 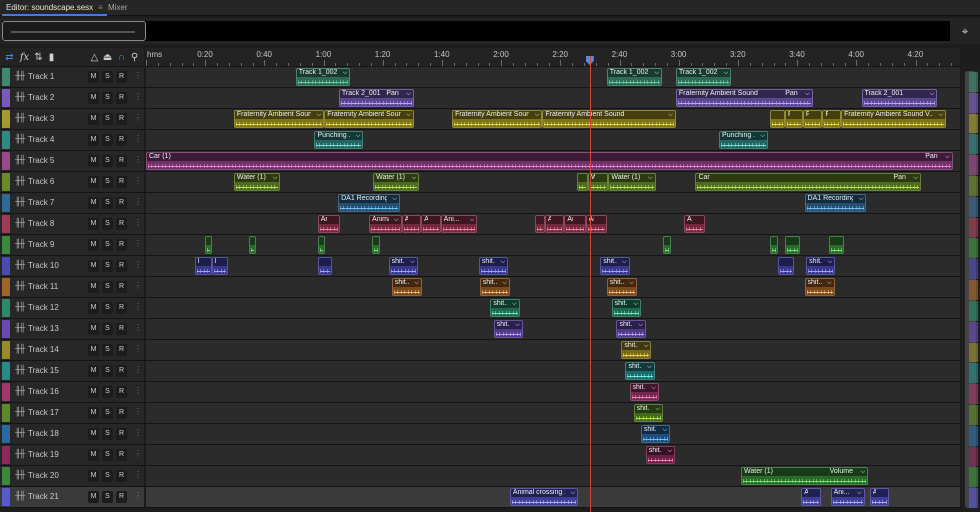 I want to click on audio-clip: Track 2_001 Pan ⌵, so click(x=376, y=98).